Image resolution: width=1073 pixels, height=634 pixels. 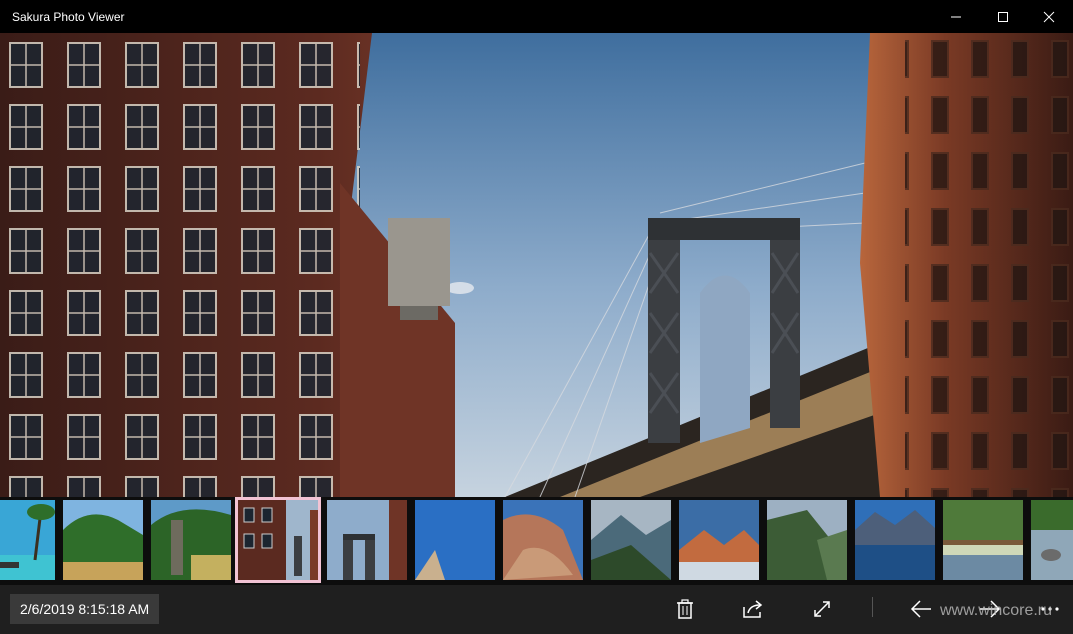 I want to click on photo-timestamp: 2/6/2019 8:15:18 AM, so click(x=85, y=609).